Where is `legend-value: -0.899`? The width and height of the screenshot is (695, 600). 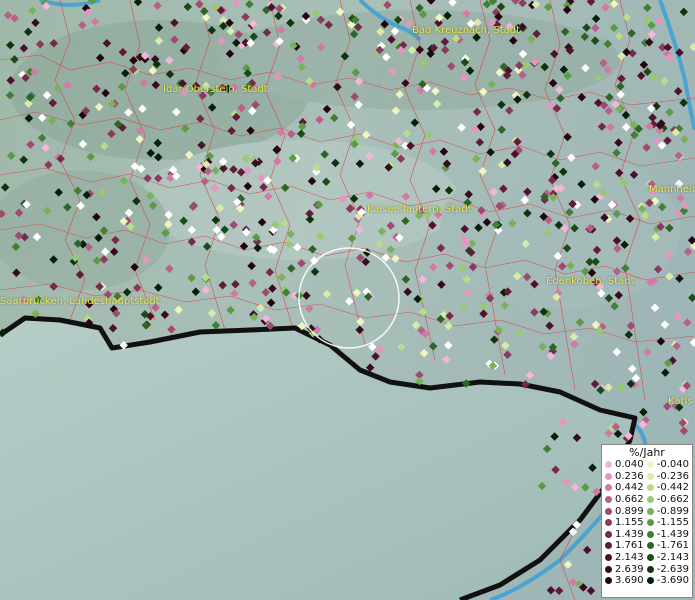
legend-value: -0.899 is located at coordinates (672, 511).